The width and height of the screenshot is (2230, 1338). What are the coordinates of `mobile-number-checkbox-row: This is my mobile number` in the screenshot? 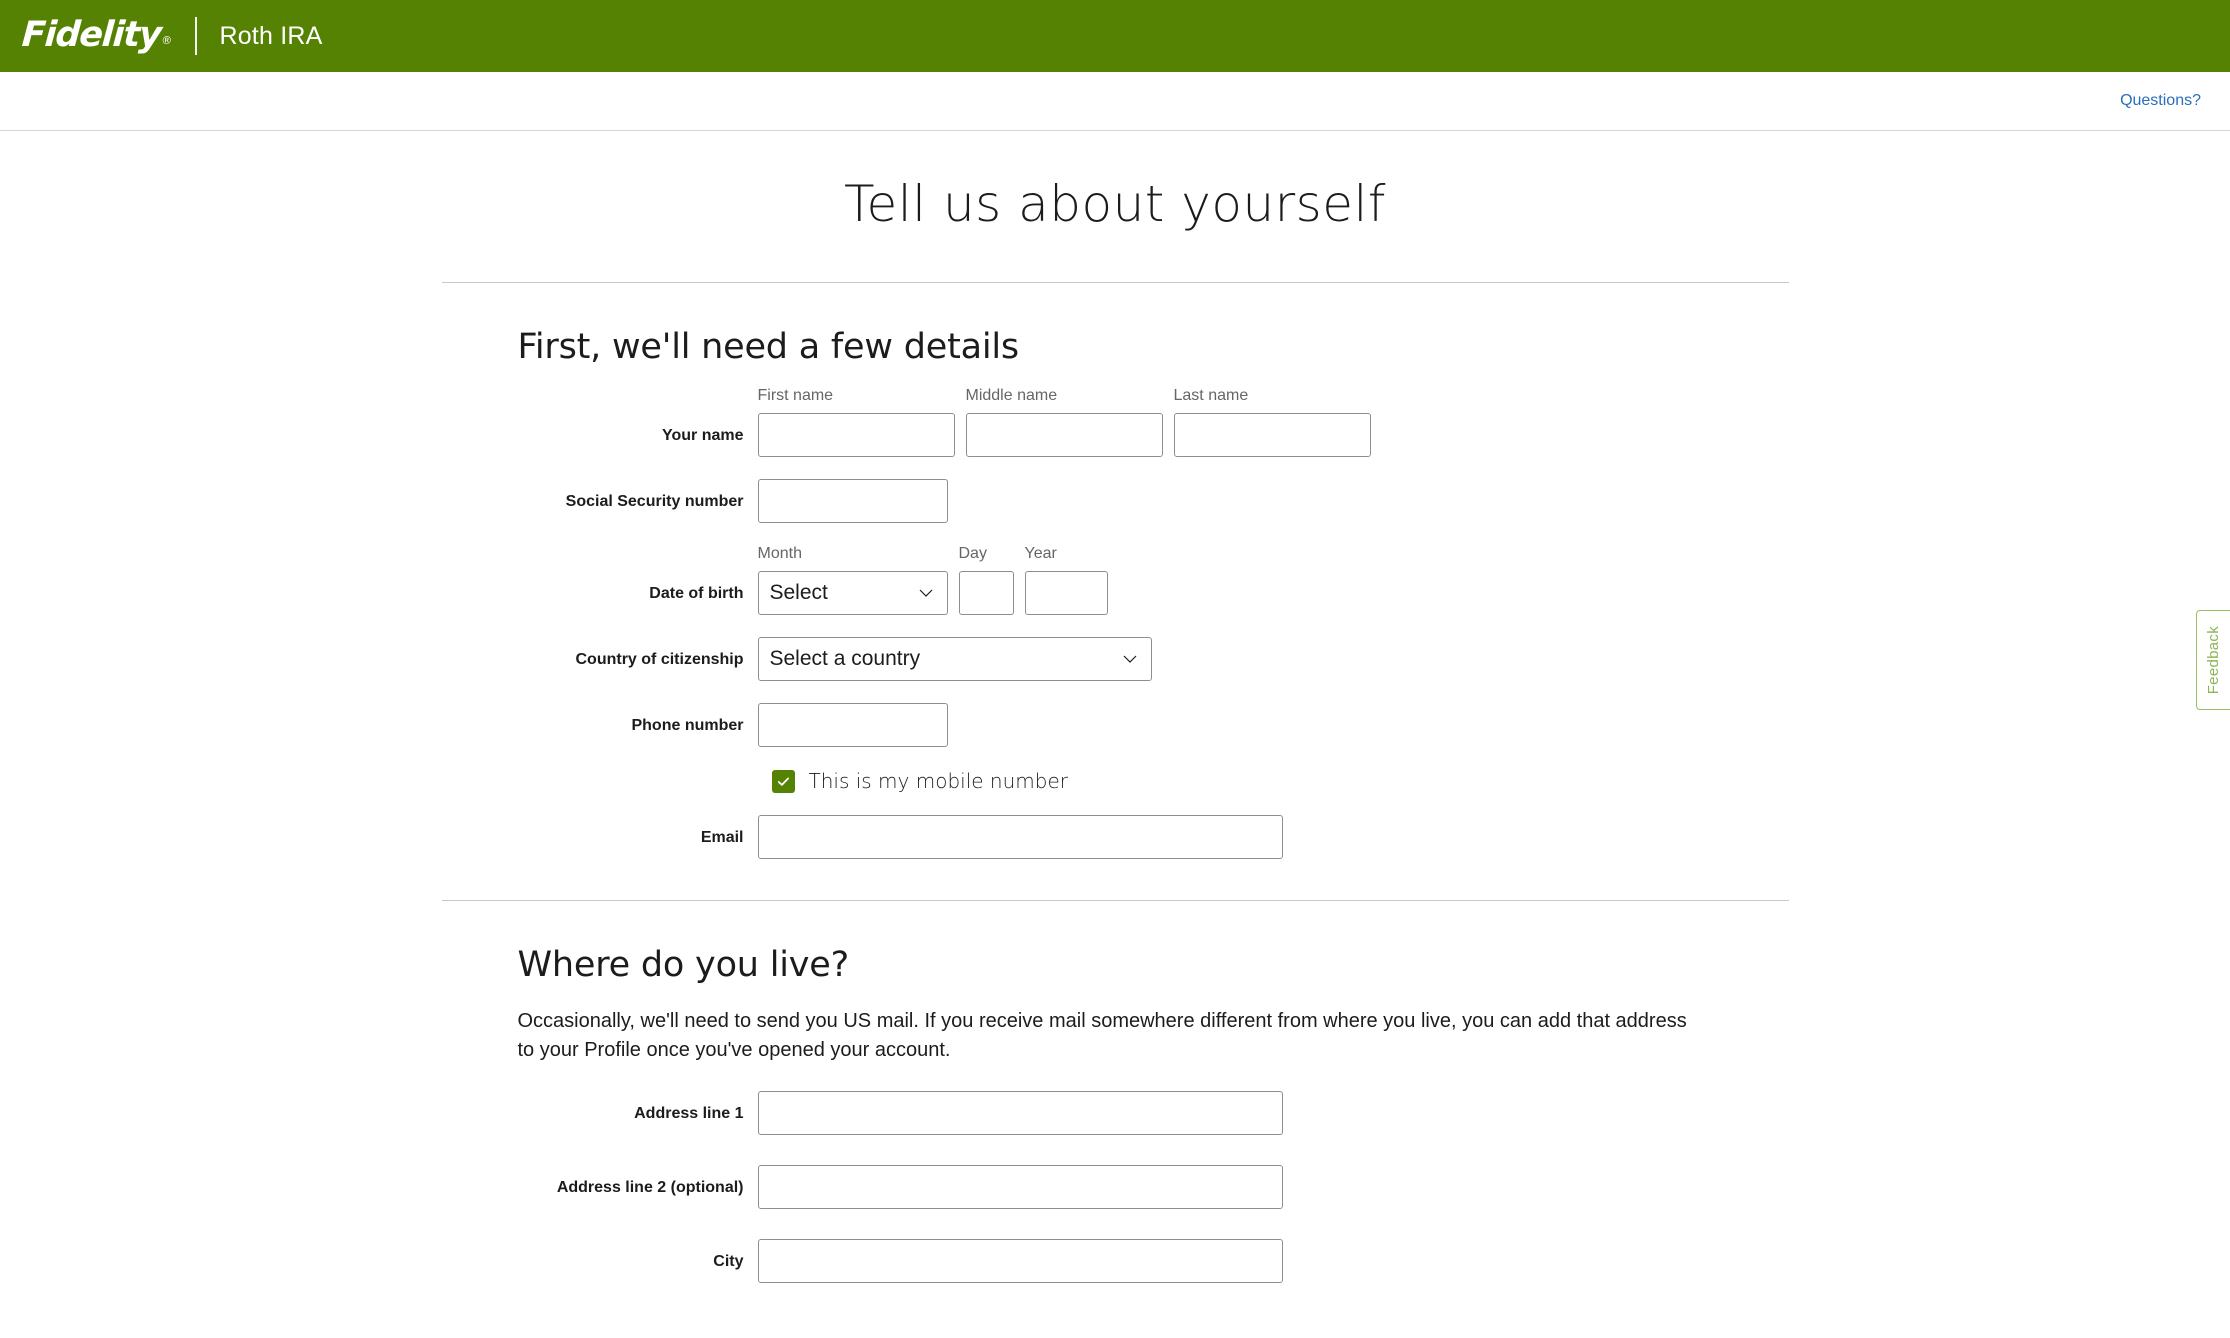 It's located at (1280, 781).